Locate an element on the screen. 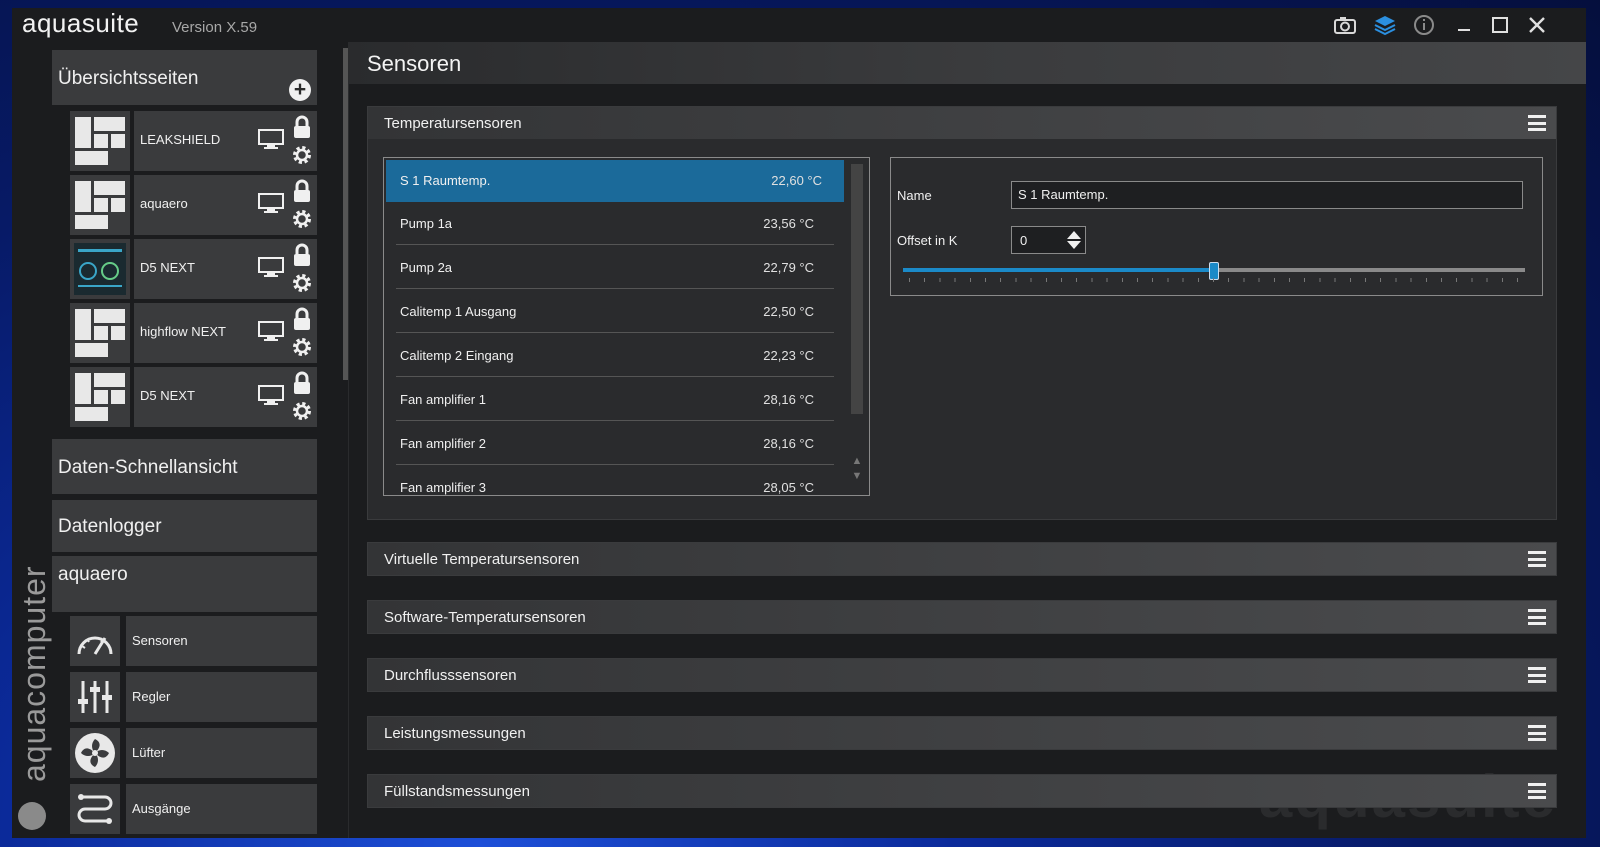 This screenshot has width=1600, height=847. quick-view-label: Daten-Schnellansicht is located at coordinates (148, 467).